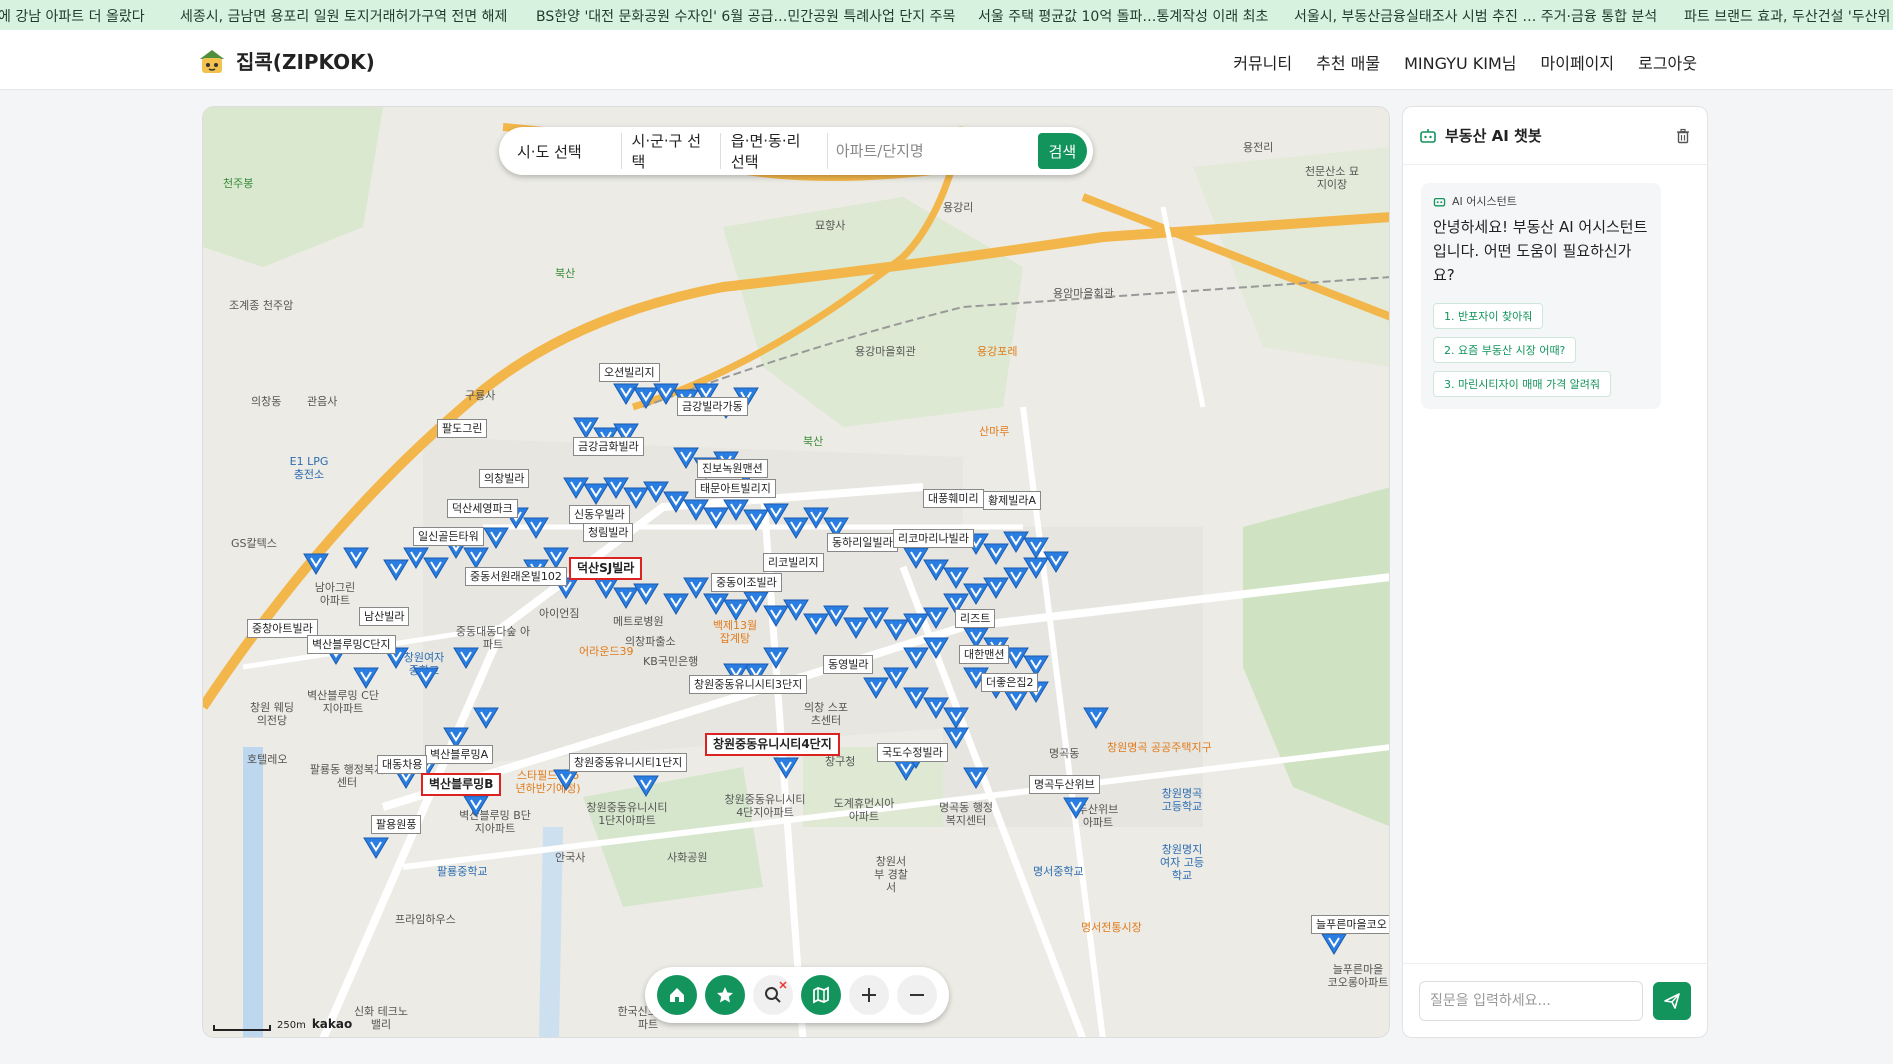  Describe the element at coordinates (671, 151) in the screenshot. I see `sigungu-select: 시·군·구 선택` at that location.